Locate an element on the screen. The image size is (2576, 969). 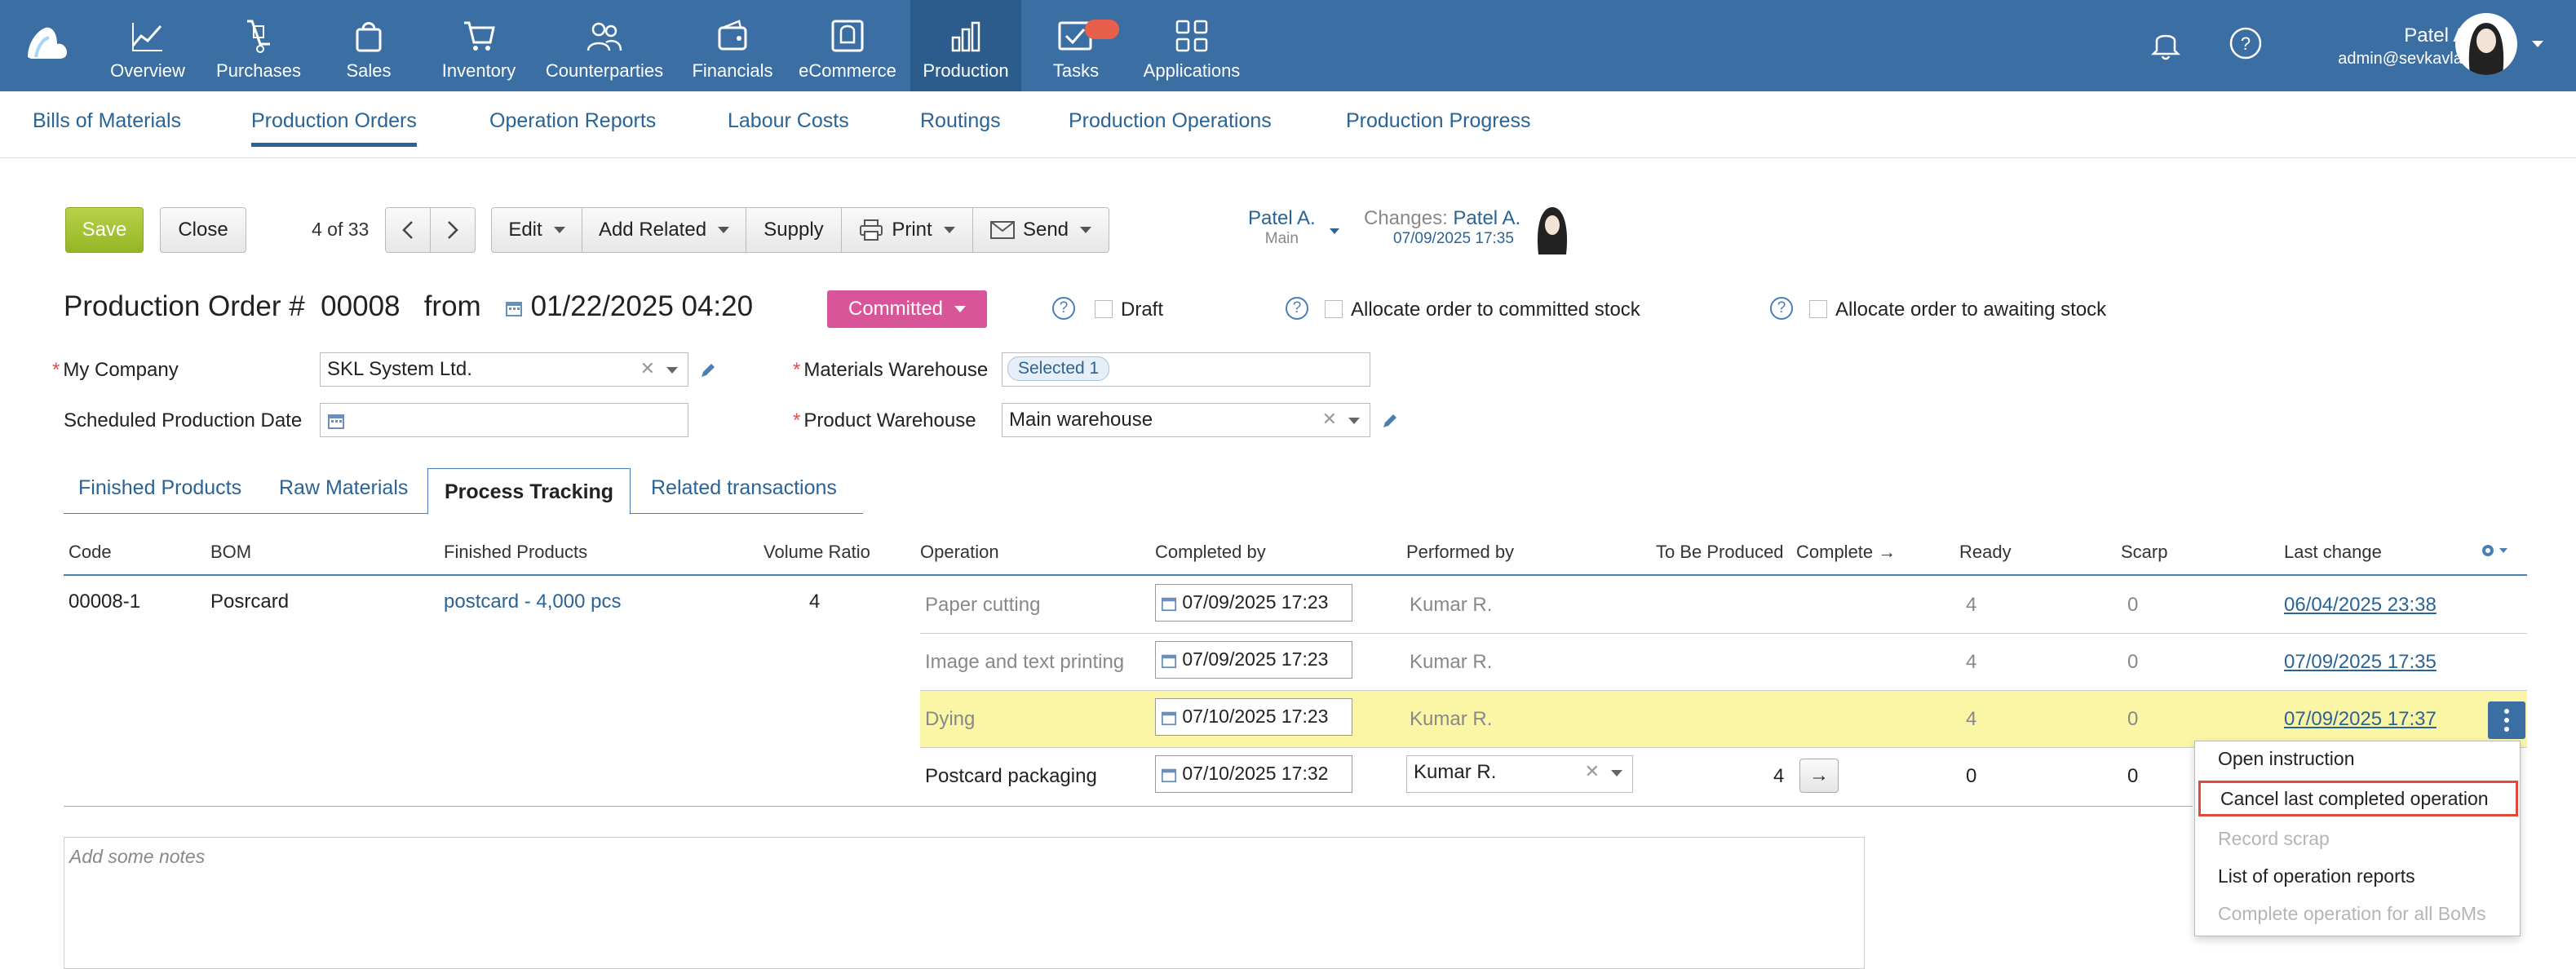
cell-last-change: 07/09/2025 17:35 is located at coordinates (2360, 662).